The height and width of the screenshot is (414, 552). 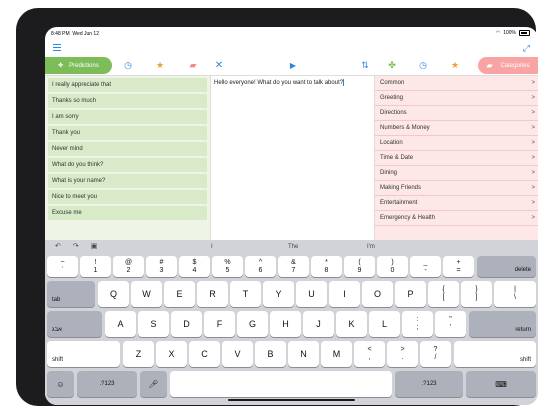 What do you see at coordinates (60, 384) in the screenshot?
I see `emoji-icon: ☺` at bounding box center [60, 384].